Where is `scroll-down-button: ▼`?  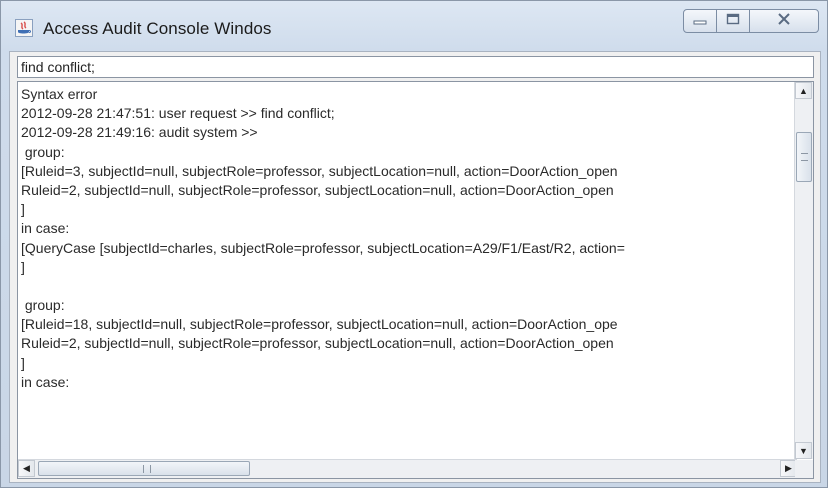
scroll-down-button: ▼ is located at coordinates (803, 450).